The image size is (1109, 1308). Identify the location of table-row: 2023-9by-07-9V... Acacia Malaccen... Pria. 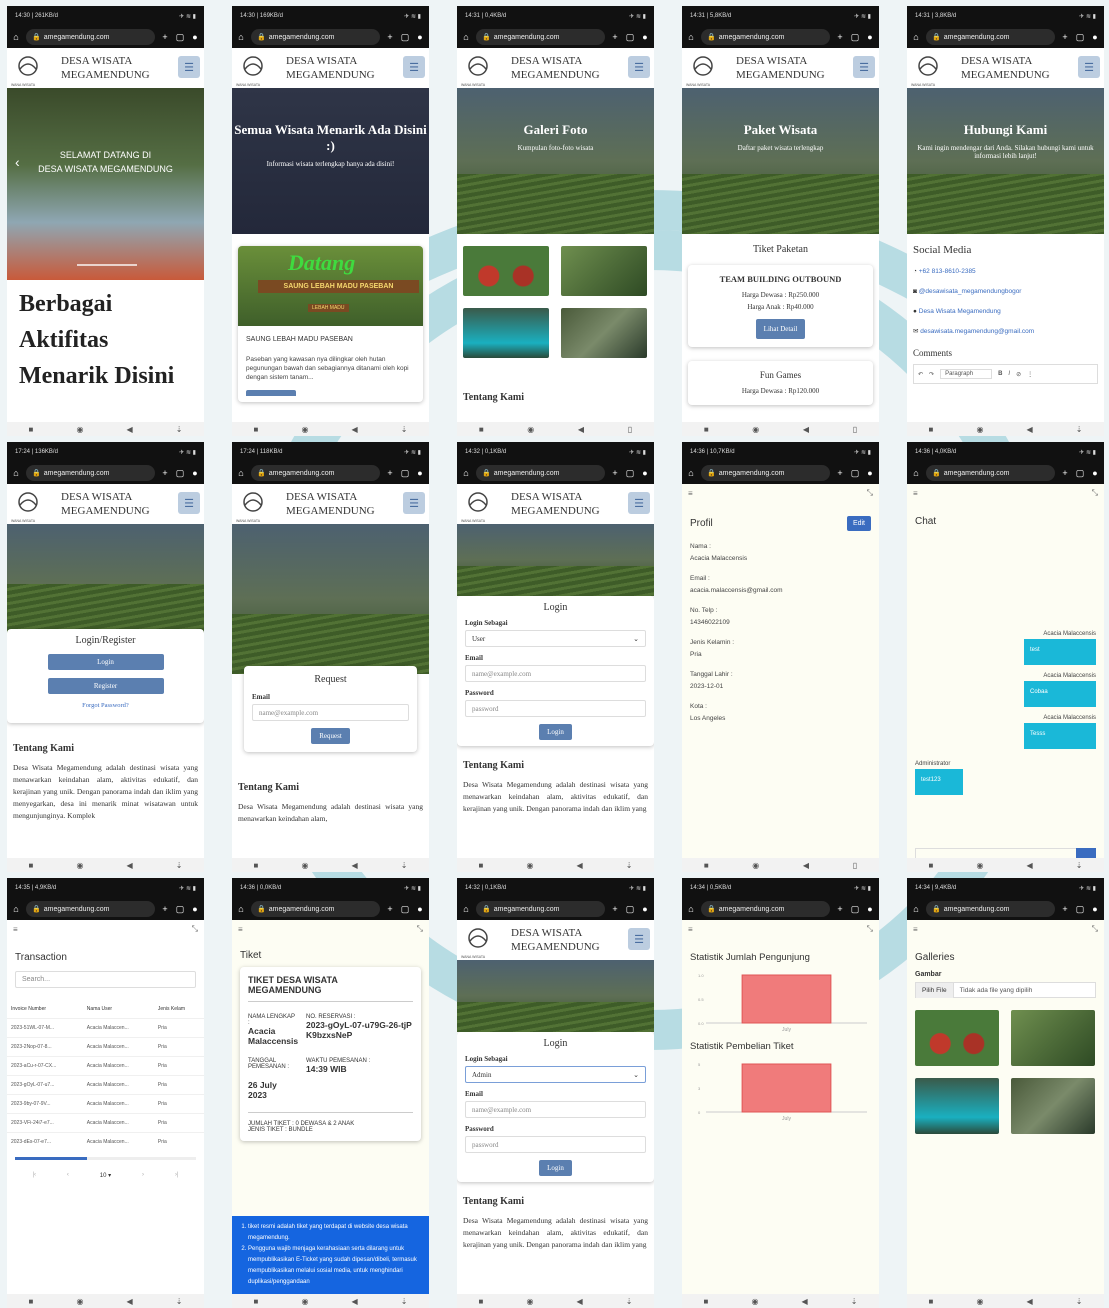
(105, 1104).